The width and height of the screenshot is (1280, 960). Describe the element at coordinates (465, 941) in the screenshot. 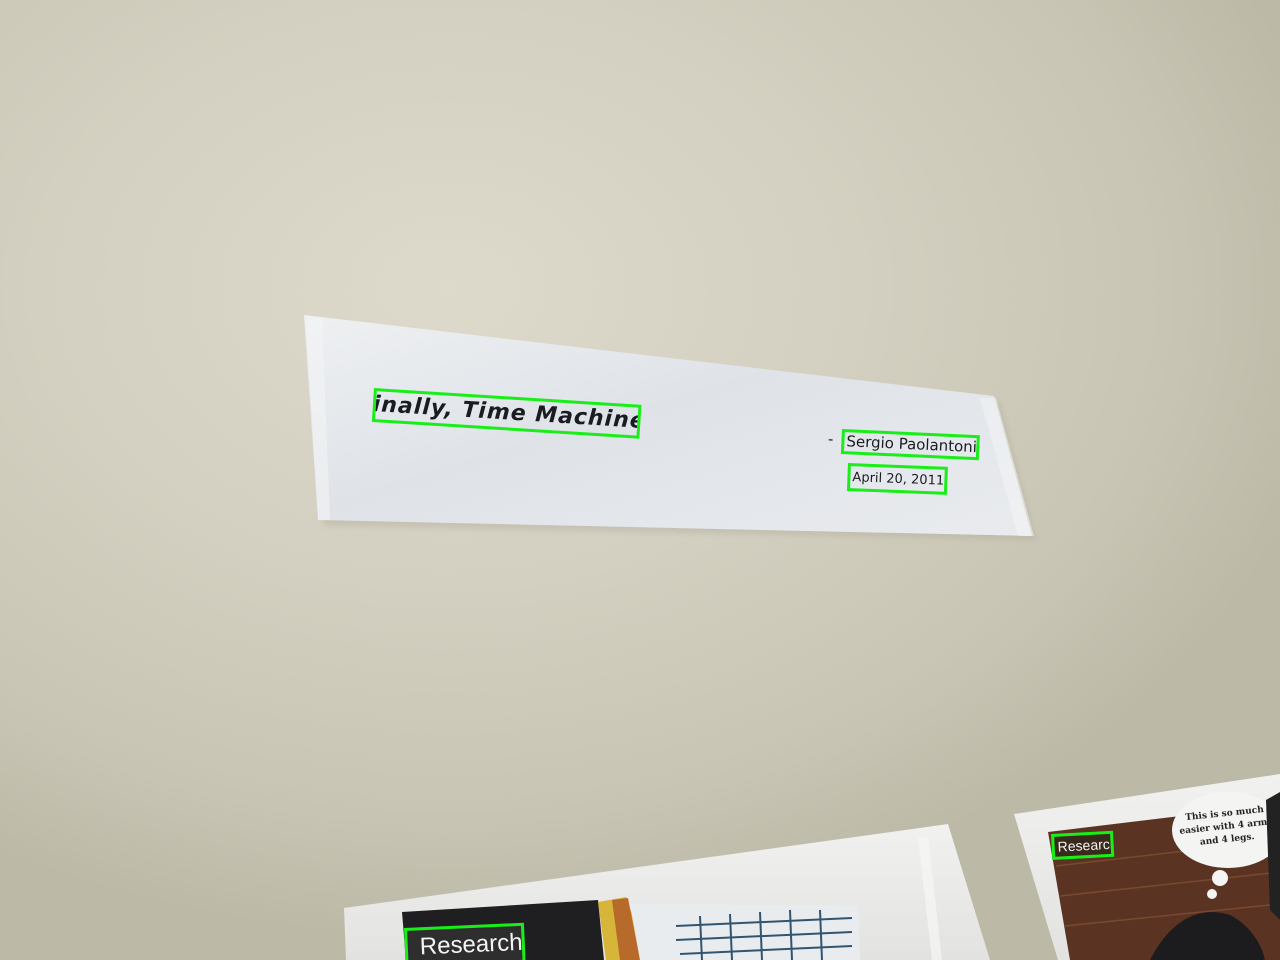

I see `poster-left-research-label: Research` at that location.